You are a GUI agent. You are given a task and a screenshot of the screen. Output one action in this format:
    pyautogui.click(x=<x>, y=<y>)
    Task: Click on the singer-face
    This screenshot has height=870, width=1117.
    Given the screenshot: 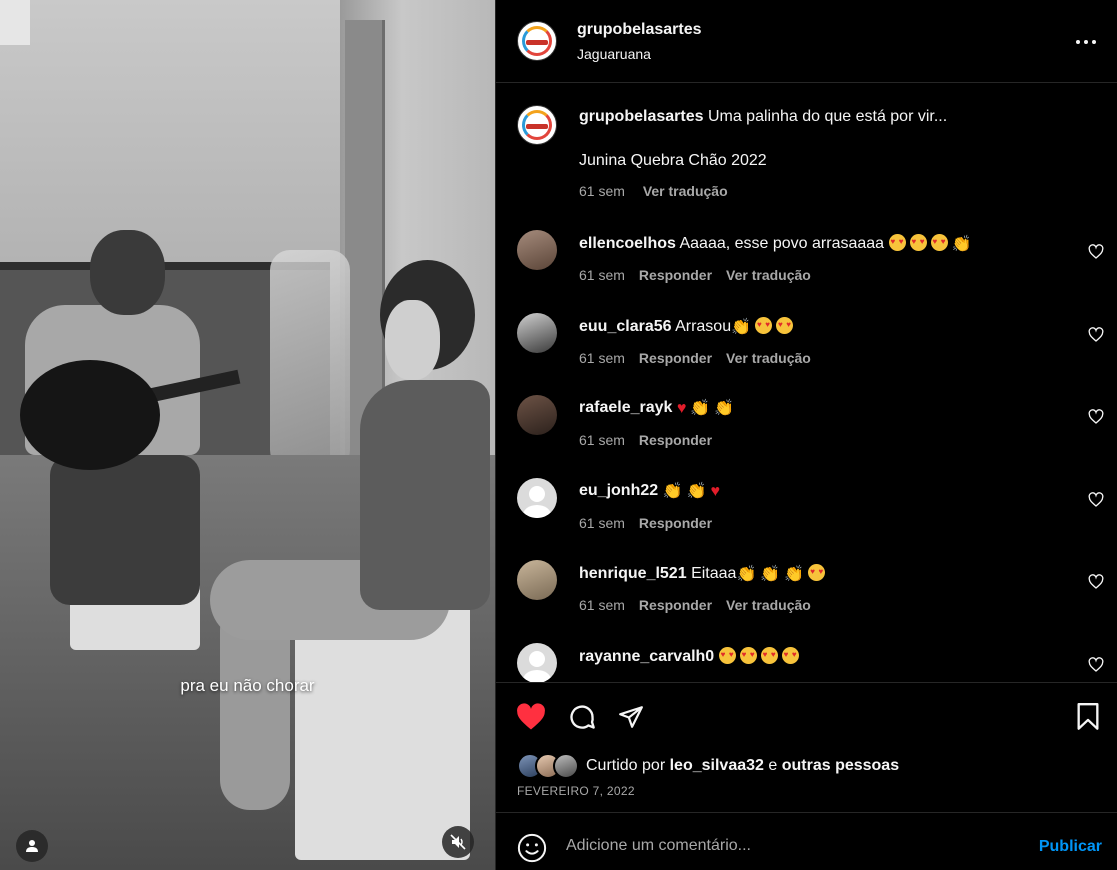 What is the action you would take?
    pyautogui.click(x=412, y=340)
    